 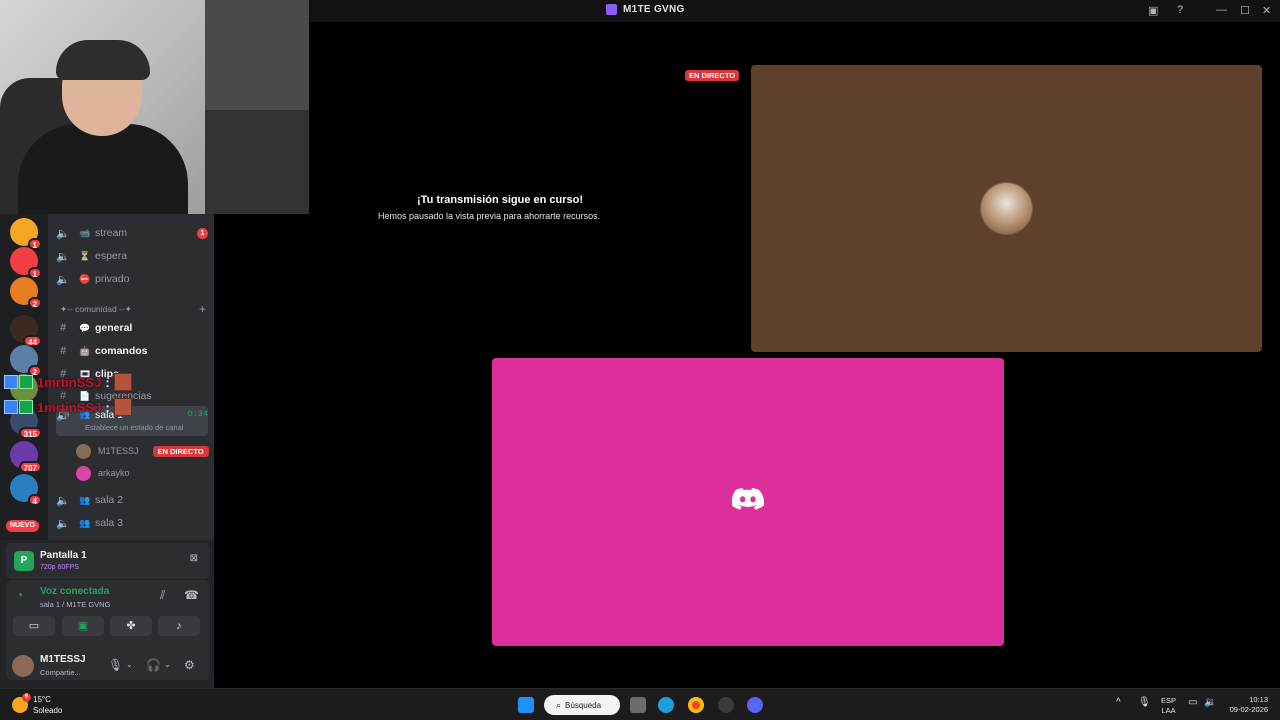 What do you see at coordinates (107, 407) in the screenshot?
I see `chat-colon: :` at bounding box center [107, 407].